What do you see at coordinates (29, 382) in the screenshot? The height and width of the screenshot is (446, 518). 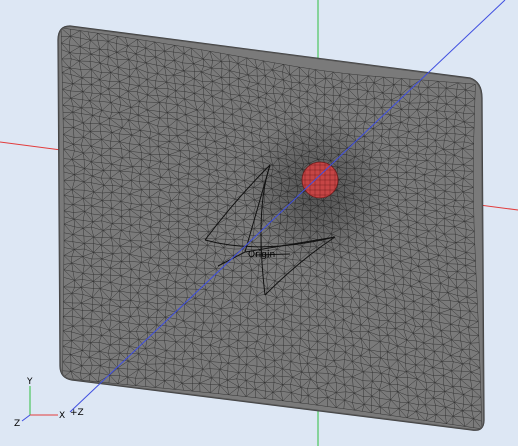 I see `corner-y-label: Y` at bounding box center [29, 382].